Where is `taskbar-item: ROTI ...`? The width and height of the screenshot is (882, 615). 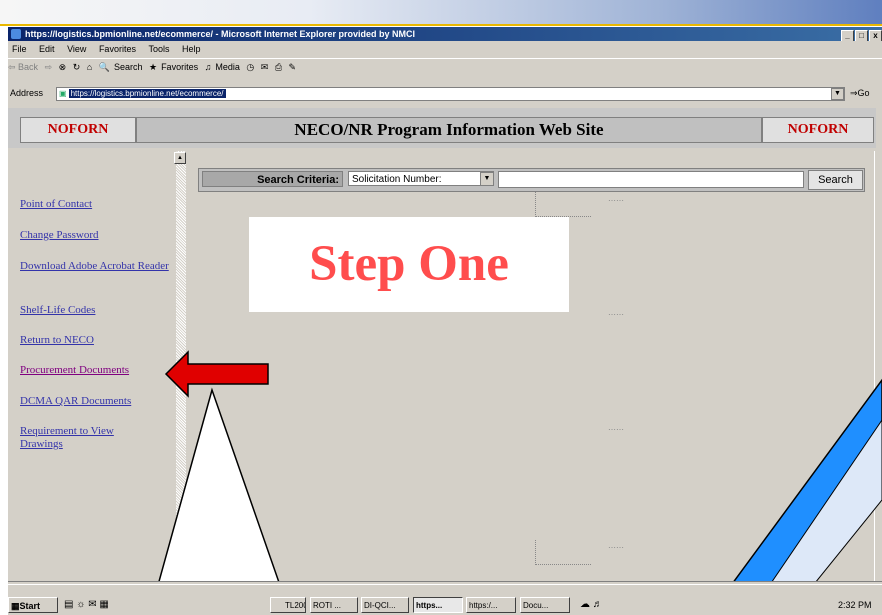 taskbar-item: ROTI ... is located at coordinates (334, 605).